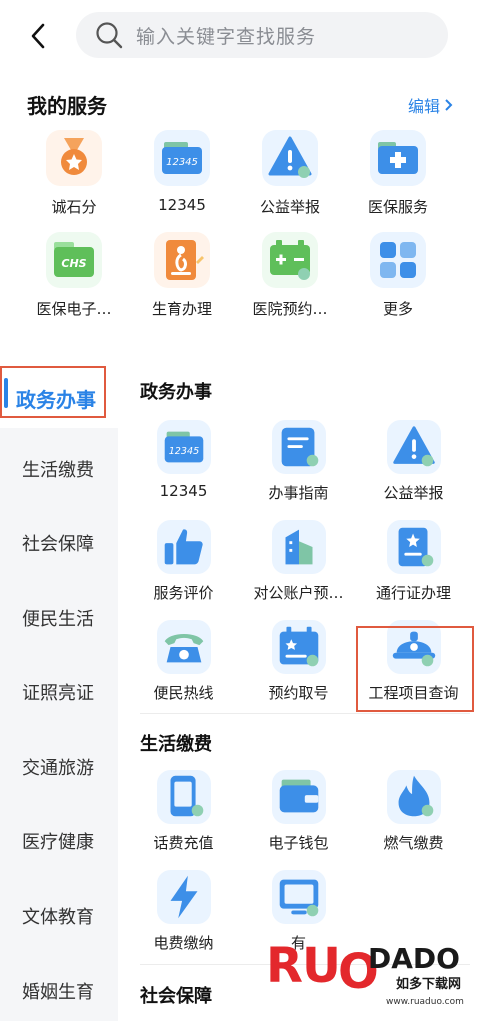 The image size is (480, 1021). What do you see at coordinates (183, 897) in the screenshot?
I see `lightning-icon` at bounding box center [183, 897].